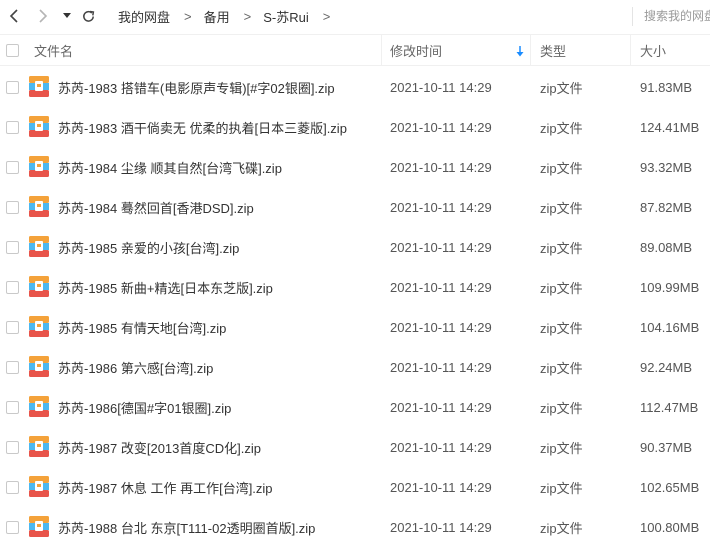 The width and height of the screenshot is (710, 547). What do you see at coordinates (135, 367) in the screenshot?
I see `file-name: 苏芮-1986 第六感[台湾].zip` at bounding box center [135, 367].